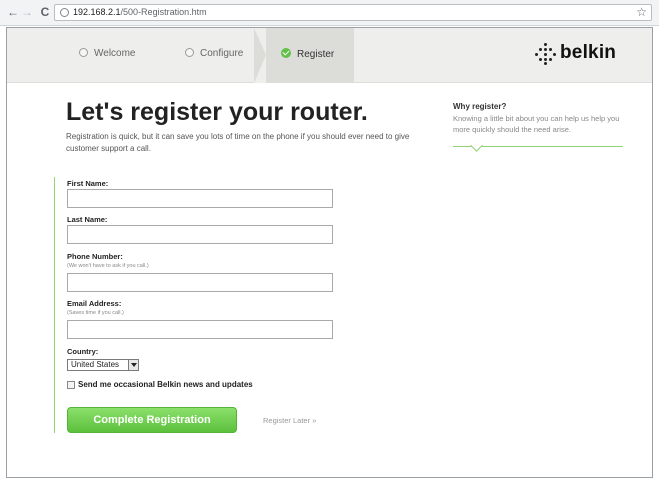 The width and height of the screenshot is (659, 482). What do you see at coordinates (353, 12) in the screenshot?
I see `address-bar: 192.168.2.1/500-Registration.htm ☆` at bounding box center [353, 12].